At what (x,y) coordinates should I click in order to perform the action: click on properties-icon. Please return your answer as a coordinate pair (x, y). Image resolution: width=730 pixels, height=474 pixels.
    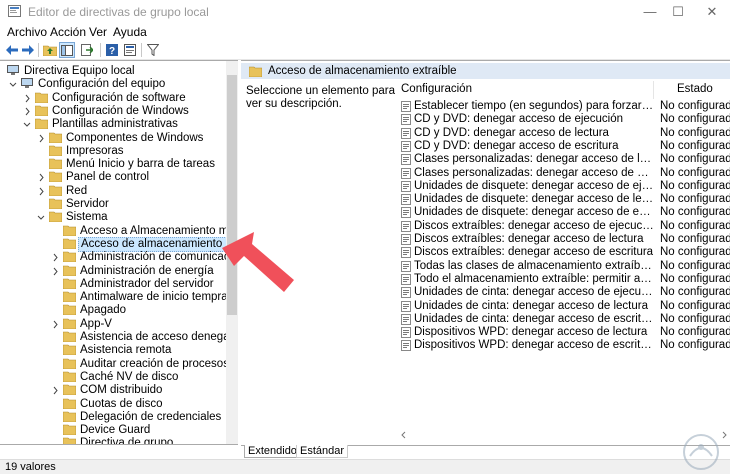
    Looking at the image, I should click on (130, 50).